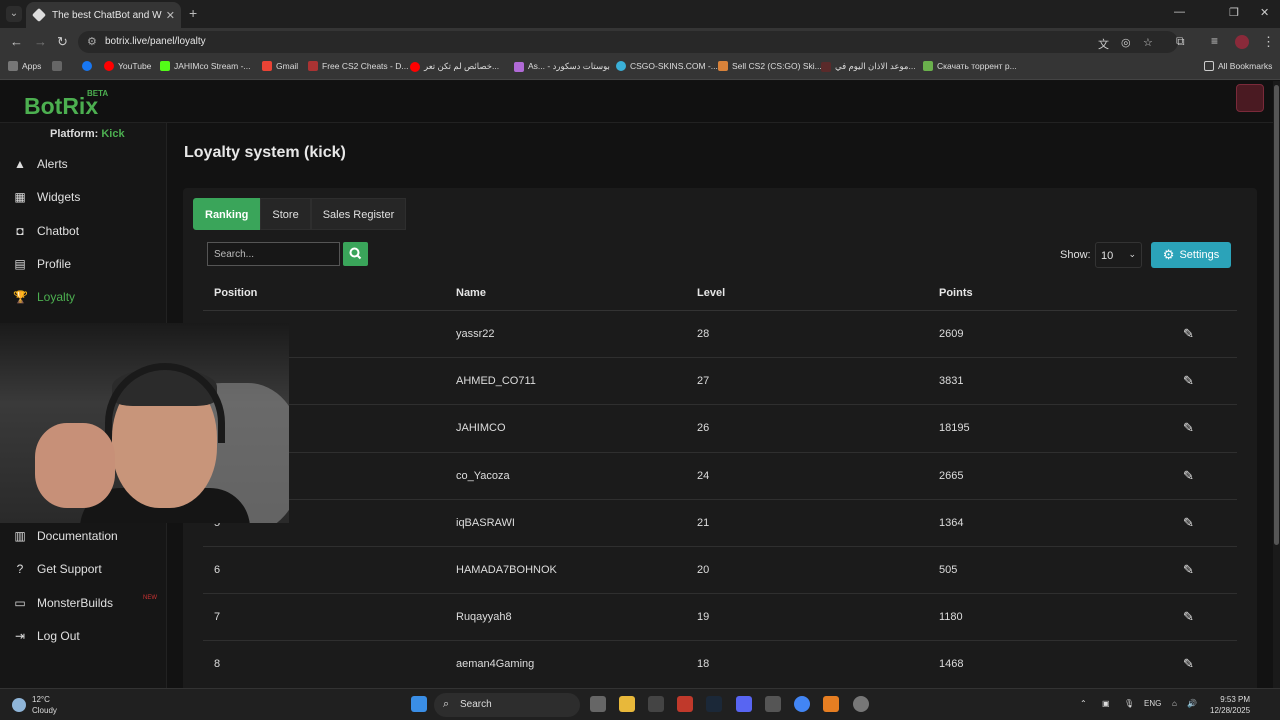  What do you see at coordinates (358, 214) in the screenshot?
I see `tab-sales-register: Sales Register` at bounding box center [358, 214].